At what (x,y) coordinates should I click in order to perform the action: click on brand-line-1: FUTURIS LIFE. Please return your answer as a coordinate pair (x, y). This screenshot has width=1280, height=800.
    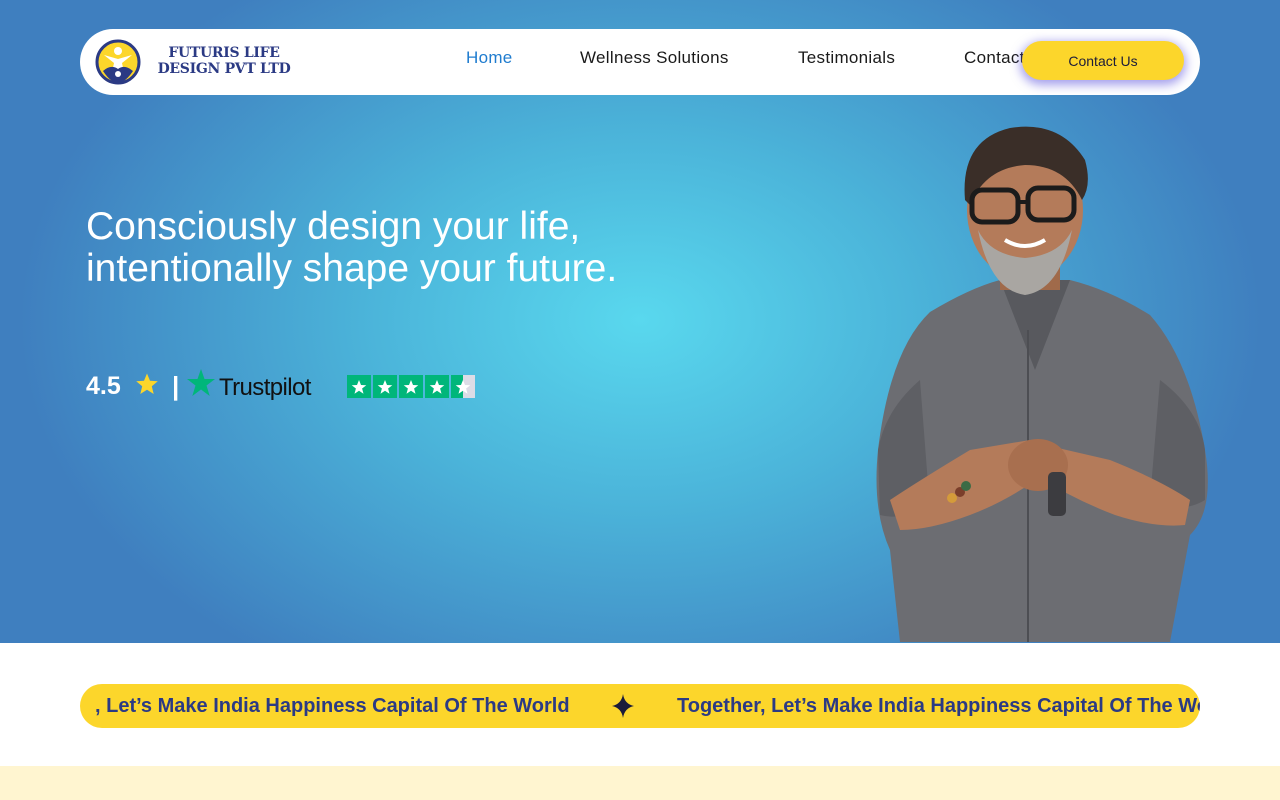
    Looking at the image, I should click on (224, 53).